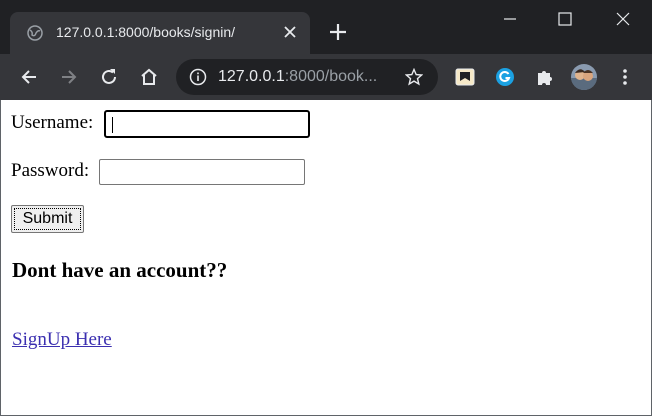 The image size is (652, 416). I want to click on username-input, so click(207, 124).